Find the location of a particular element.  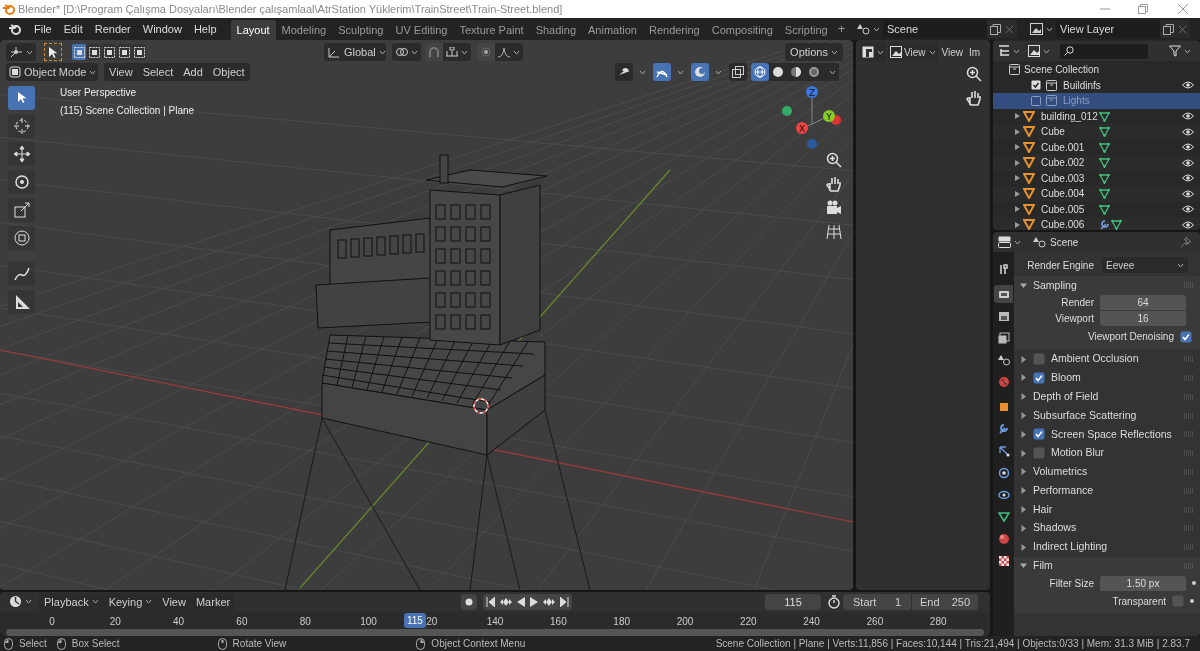

menu-item: Add is located at coordinates (193, 72).